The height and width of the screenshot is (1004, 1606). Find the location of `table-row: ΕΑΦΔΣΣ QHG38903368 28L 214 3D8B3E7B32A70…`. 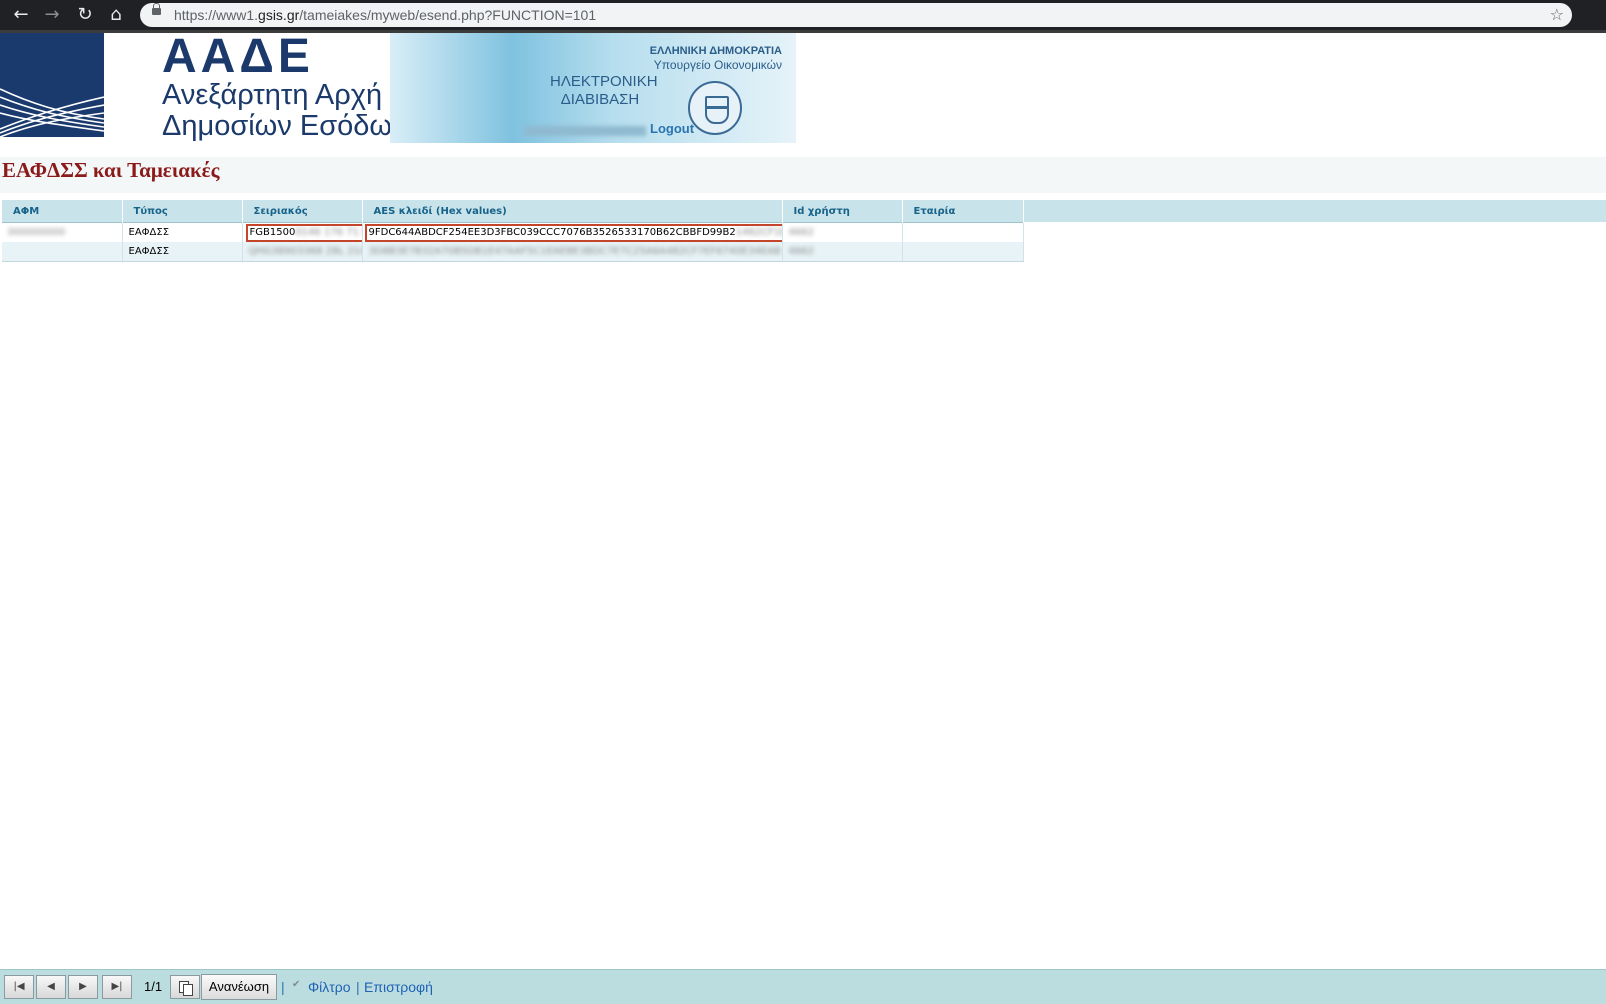

table-row: ΕΑΦΔΣΣ QHG38903368 28L 214 3D8B3E7B32A70… is located at coordinates (513, 252).